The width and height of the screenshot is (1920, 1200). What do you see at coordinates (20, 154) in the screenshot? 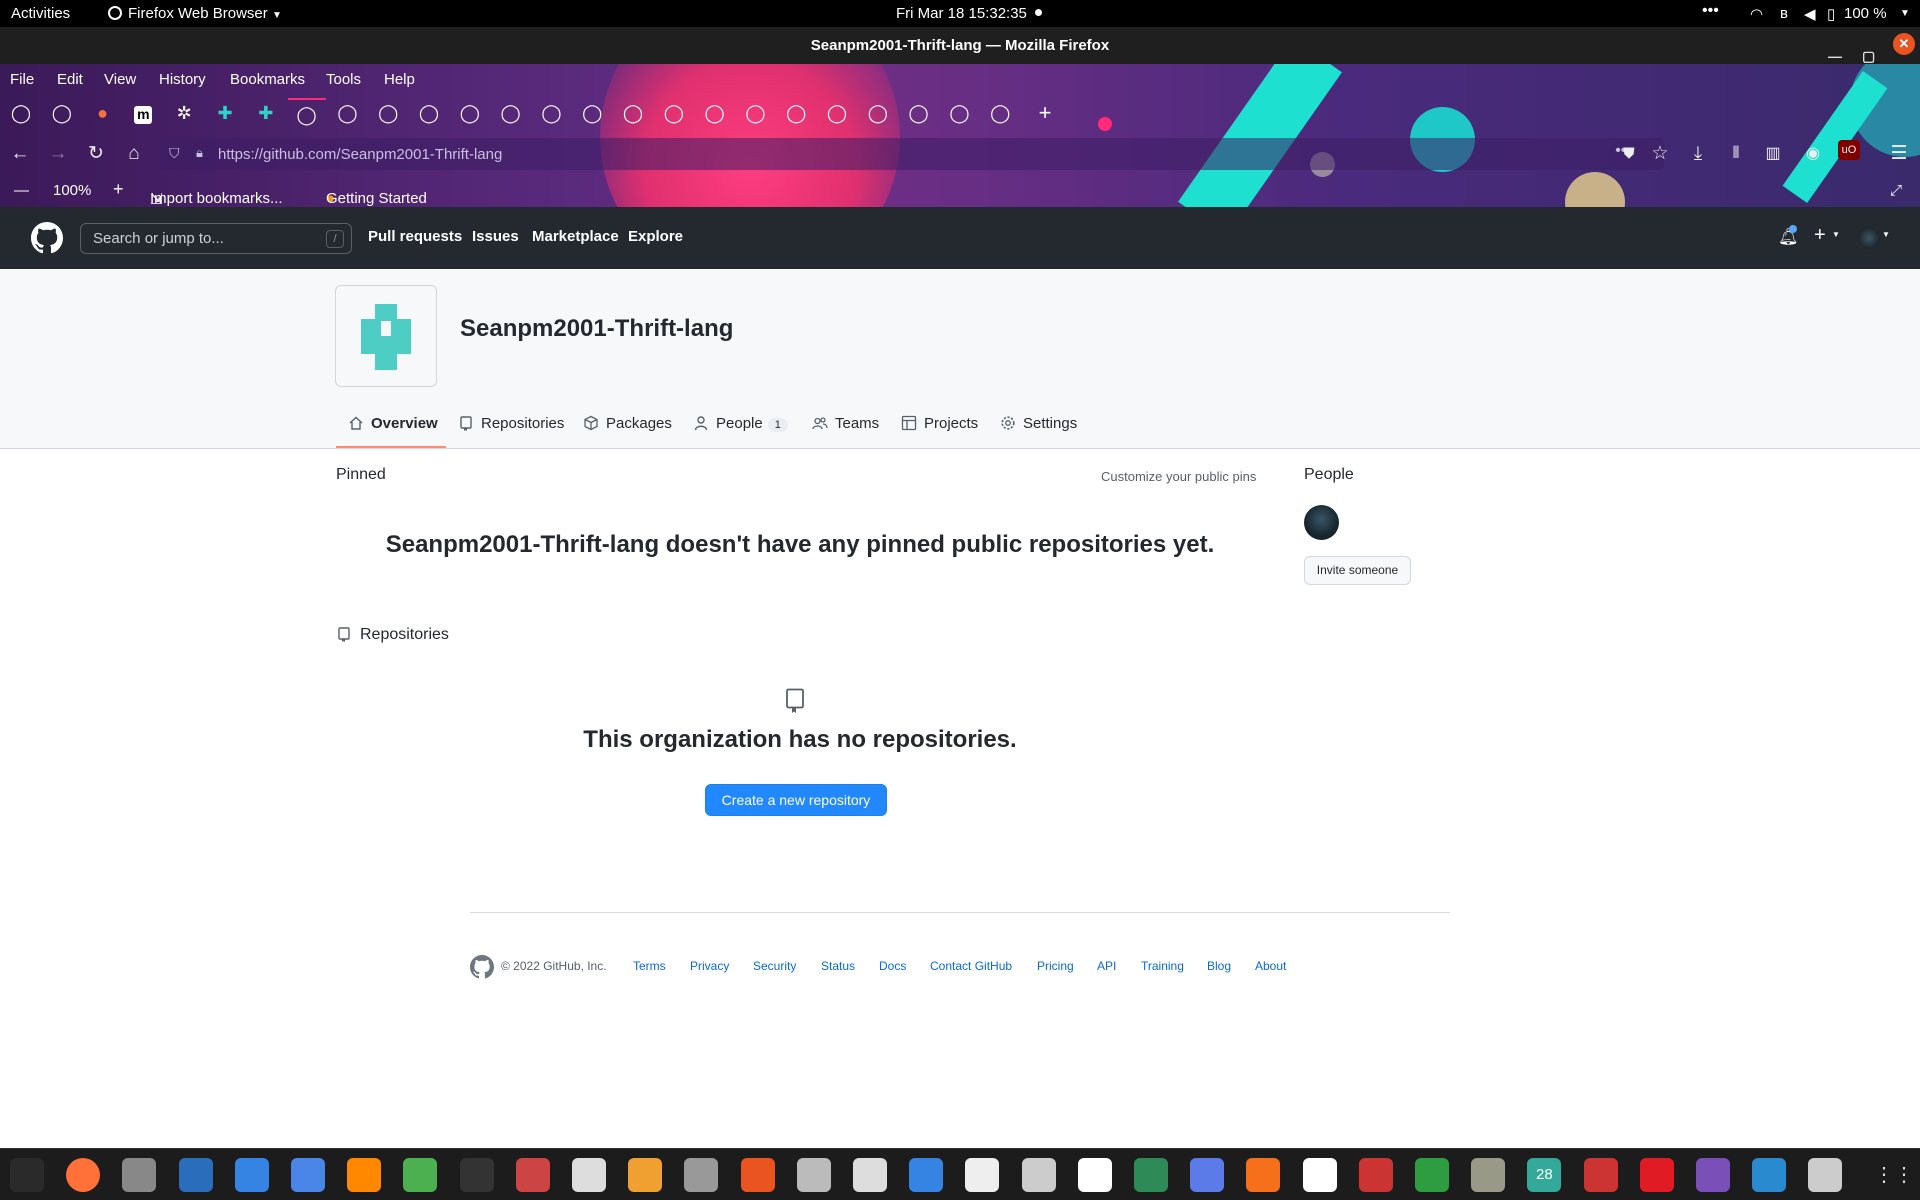
I see `back-icon: ←` at bounding box center [20, 154].